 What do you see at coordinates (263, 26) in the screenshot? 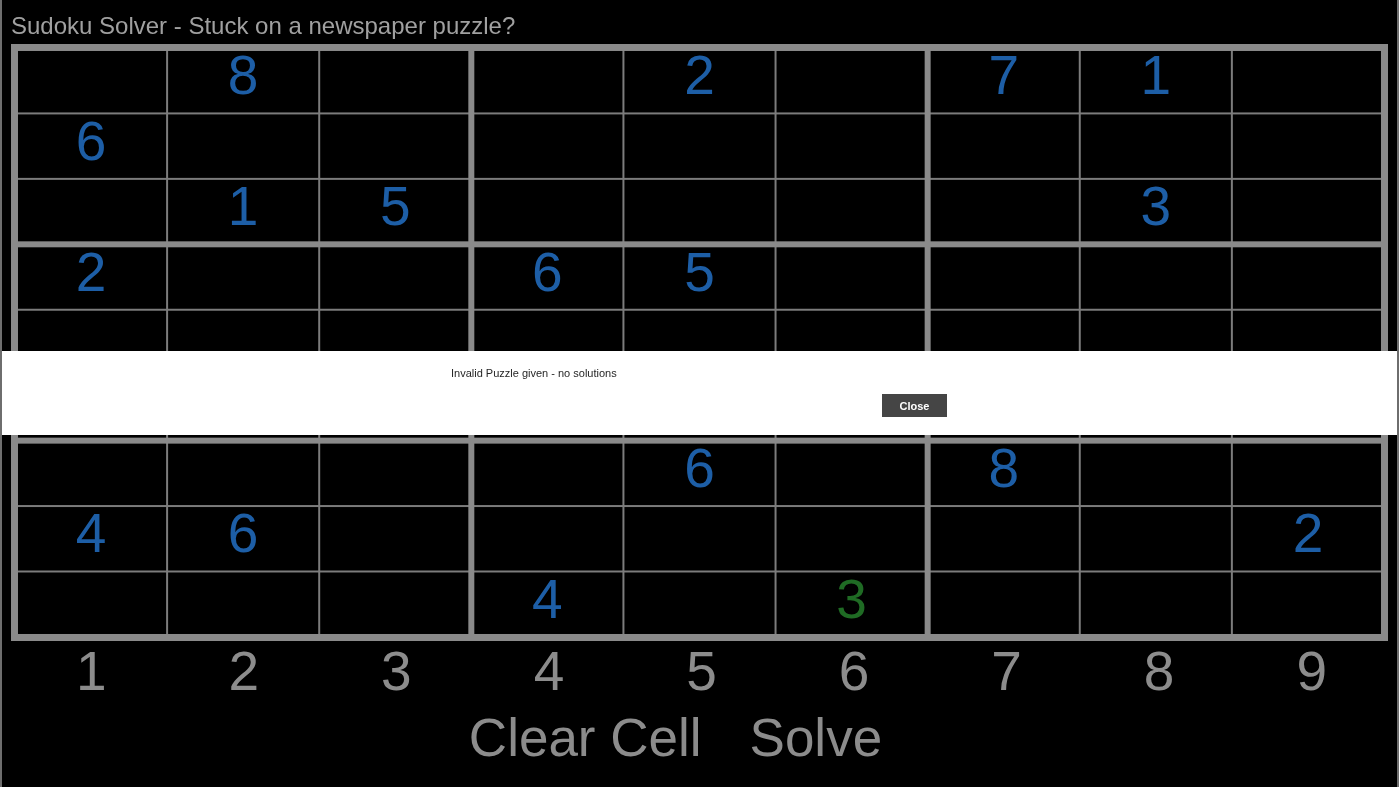
I see `app-title: Sudoku Solver - Stuck on a newspaper puzzle?` at bounding box center [263, 26].